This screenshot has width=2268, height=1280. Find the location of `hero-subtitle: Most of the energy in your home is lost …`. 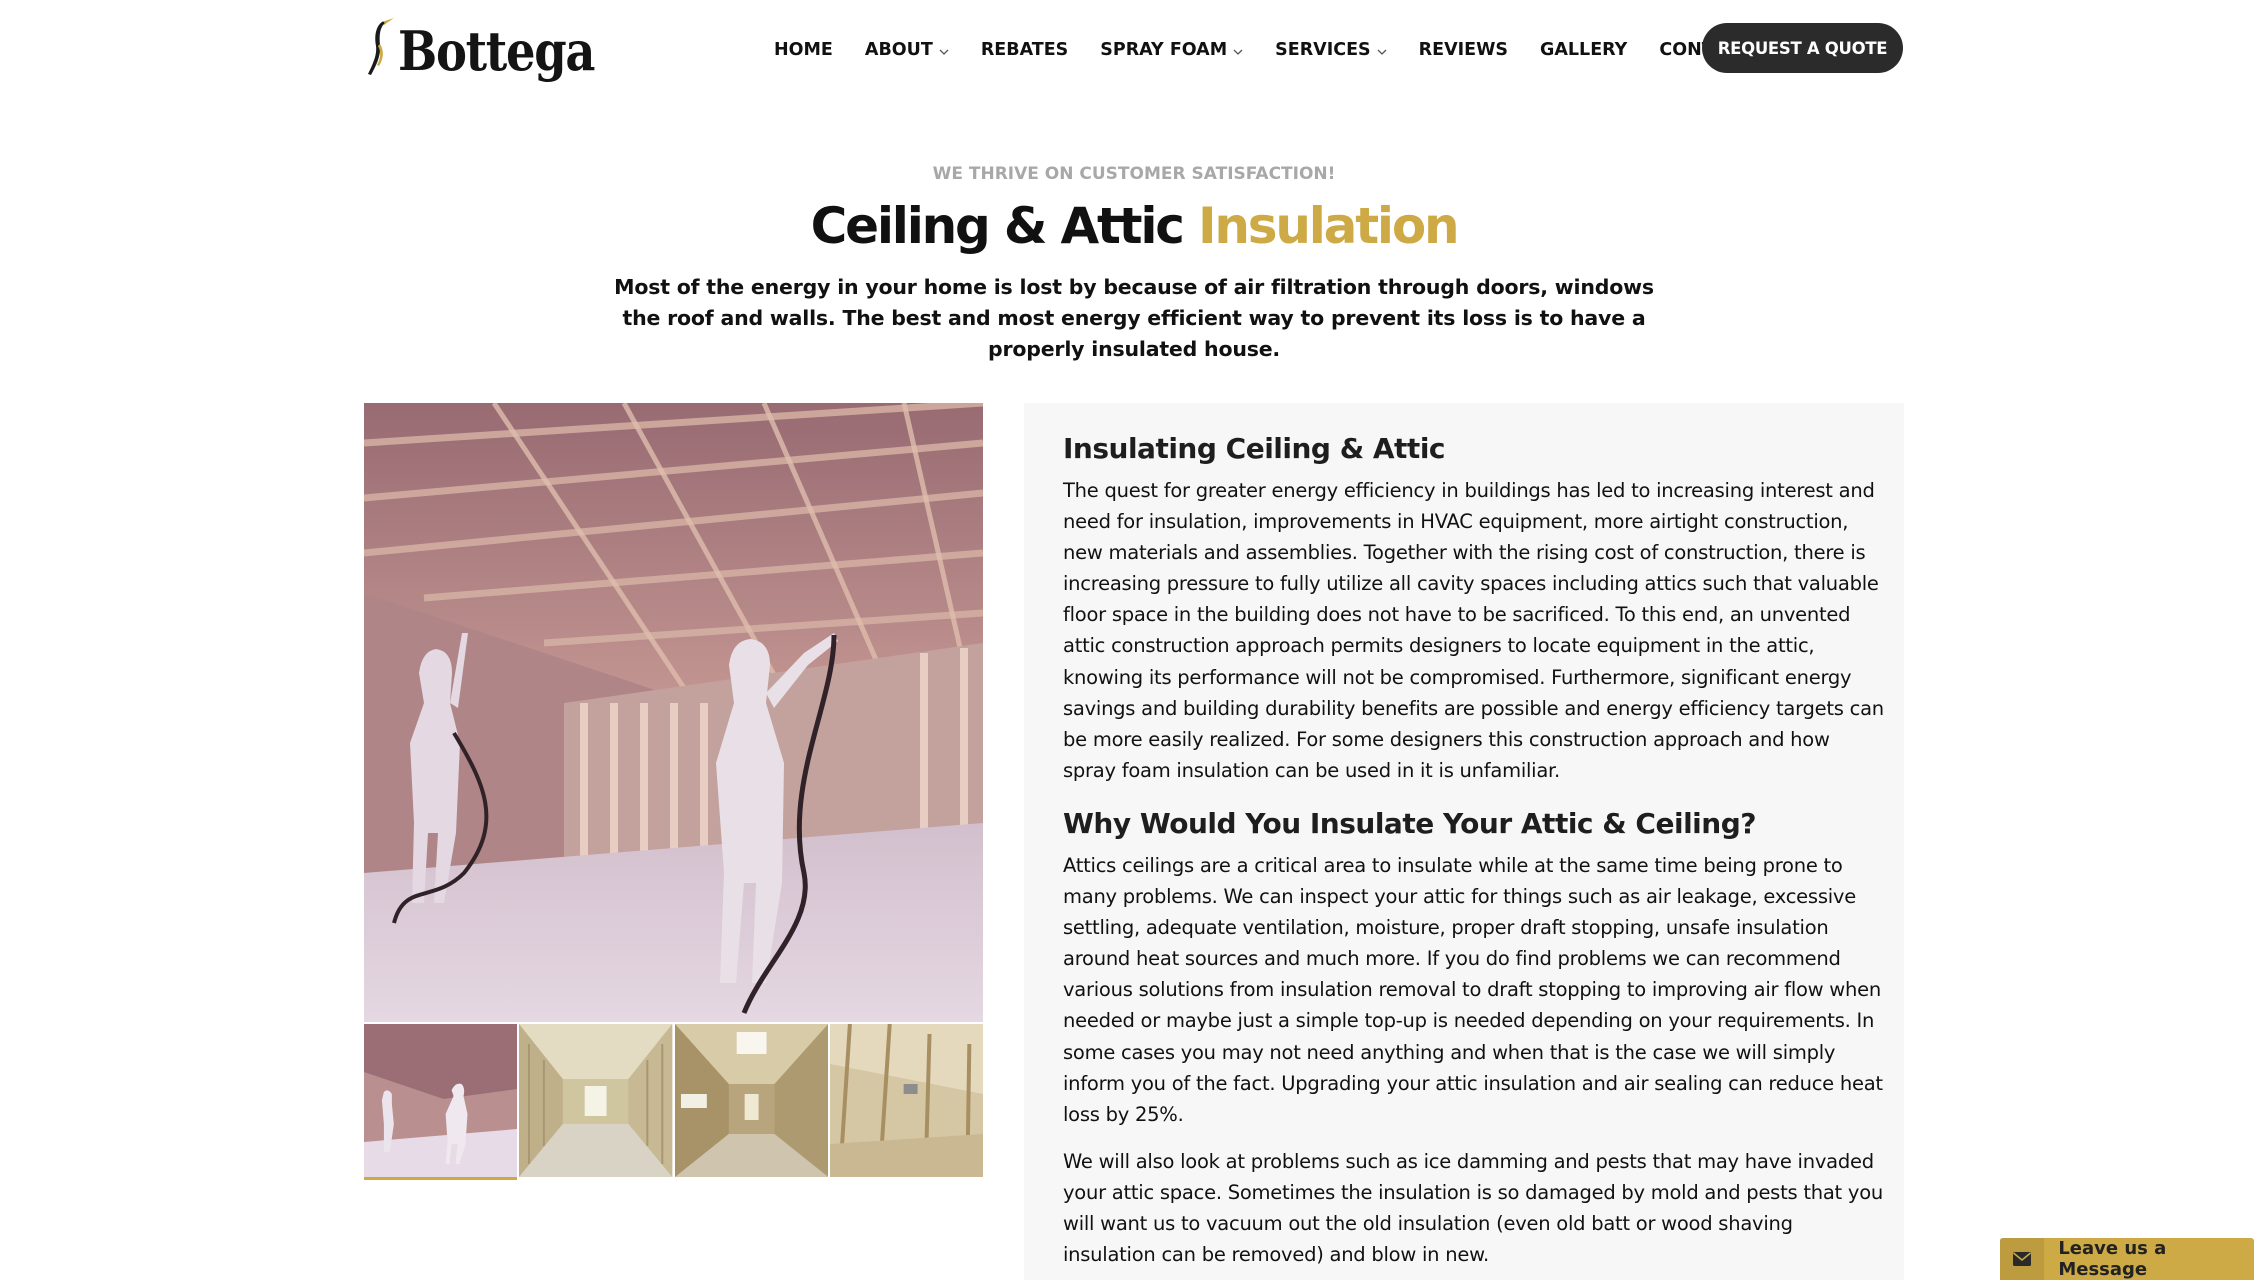

hero-subtitle: Most of the energy in your home is lost … is located at coordinates (1134, 318).